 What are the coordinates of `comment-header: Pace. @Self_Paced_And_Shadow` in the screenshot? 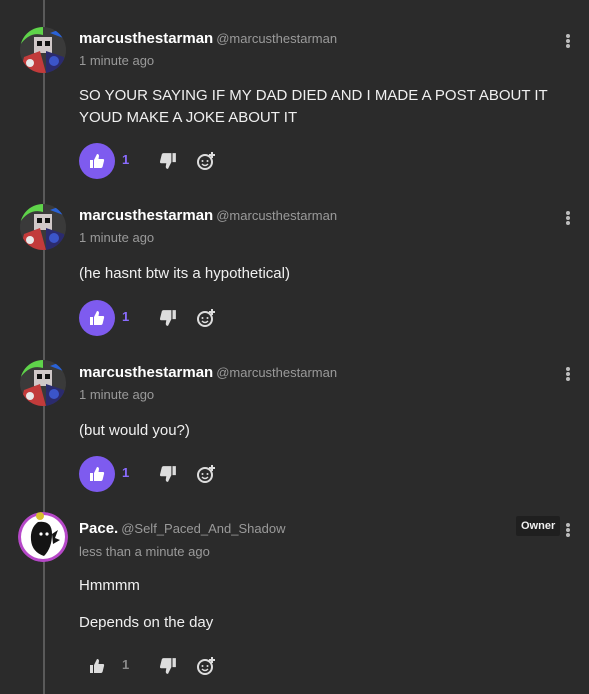 It's located at (182, 529).